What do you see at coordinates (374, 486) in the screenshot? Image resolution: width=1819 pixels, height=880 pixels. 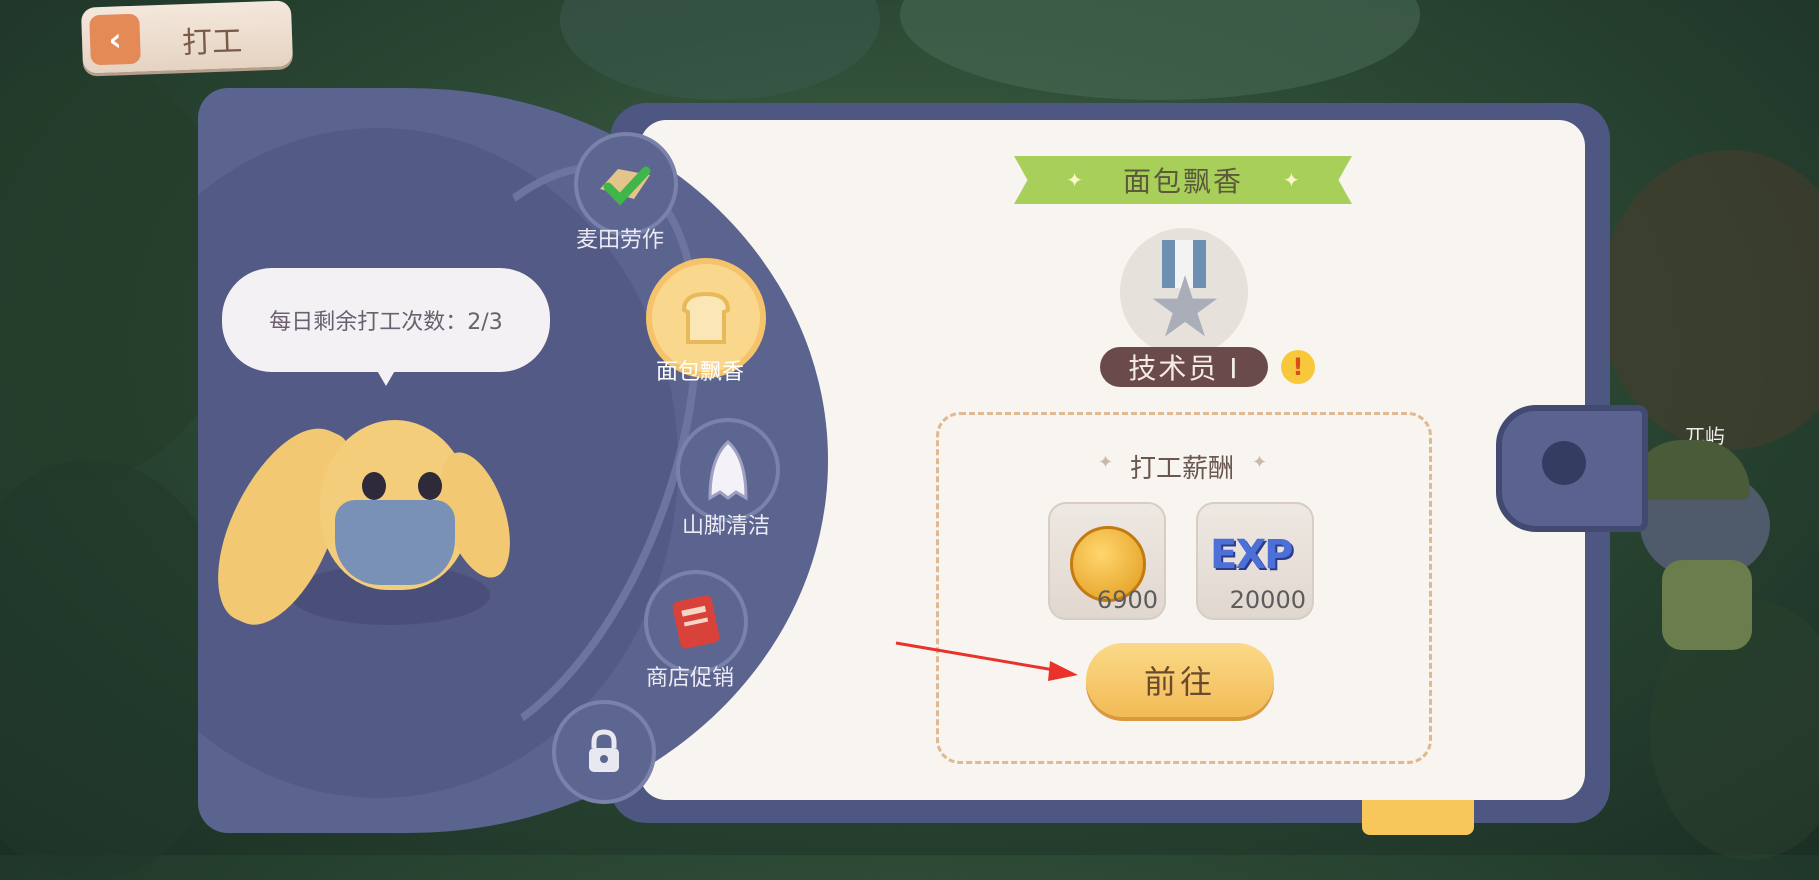 I see `bunny-eye-left` at bounding box center [374, 486].